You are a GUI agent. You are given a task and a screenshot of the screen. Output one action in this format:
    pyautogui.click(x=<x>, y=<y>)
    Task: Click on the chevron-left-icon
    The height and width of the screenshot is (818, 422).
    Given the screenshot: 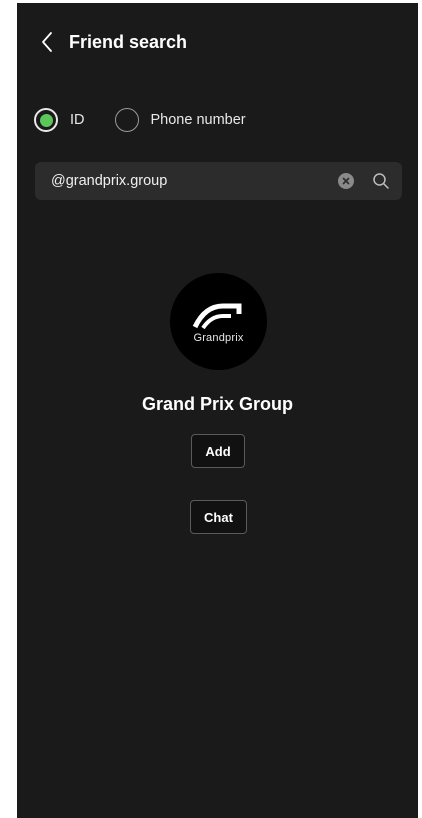 What is the action you would take?
    pyautogui.click(x=47, y=42)
    